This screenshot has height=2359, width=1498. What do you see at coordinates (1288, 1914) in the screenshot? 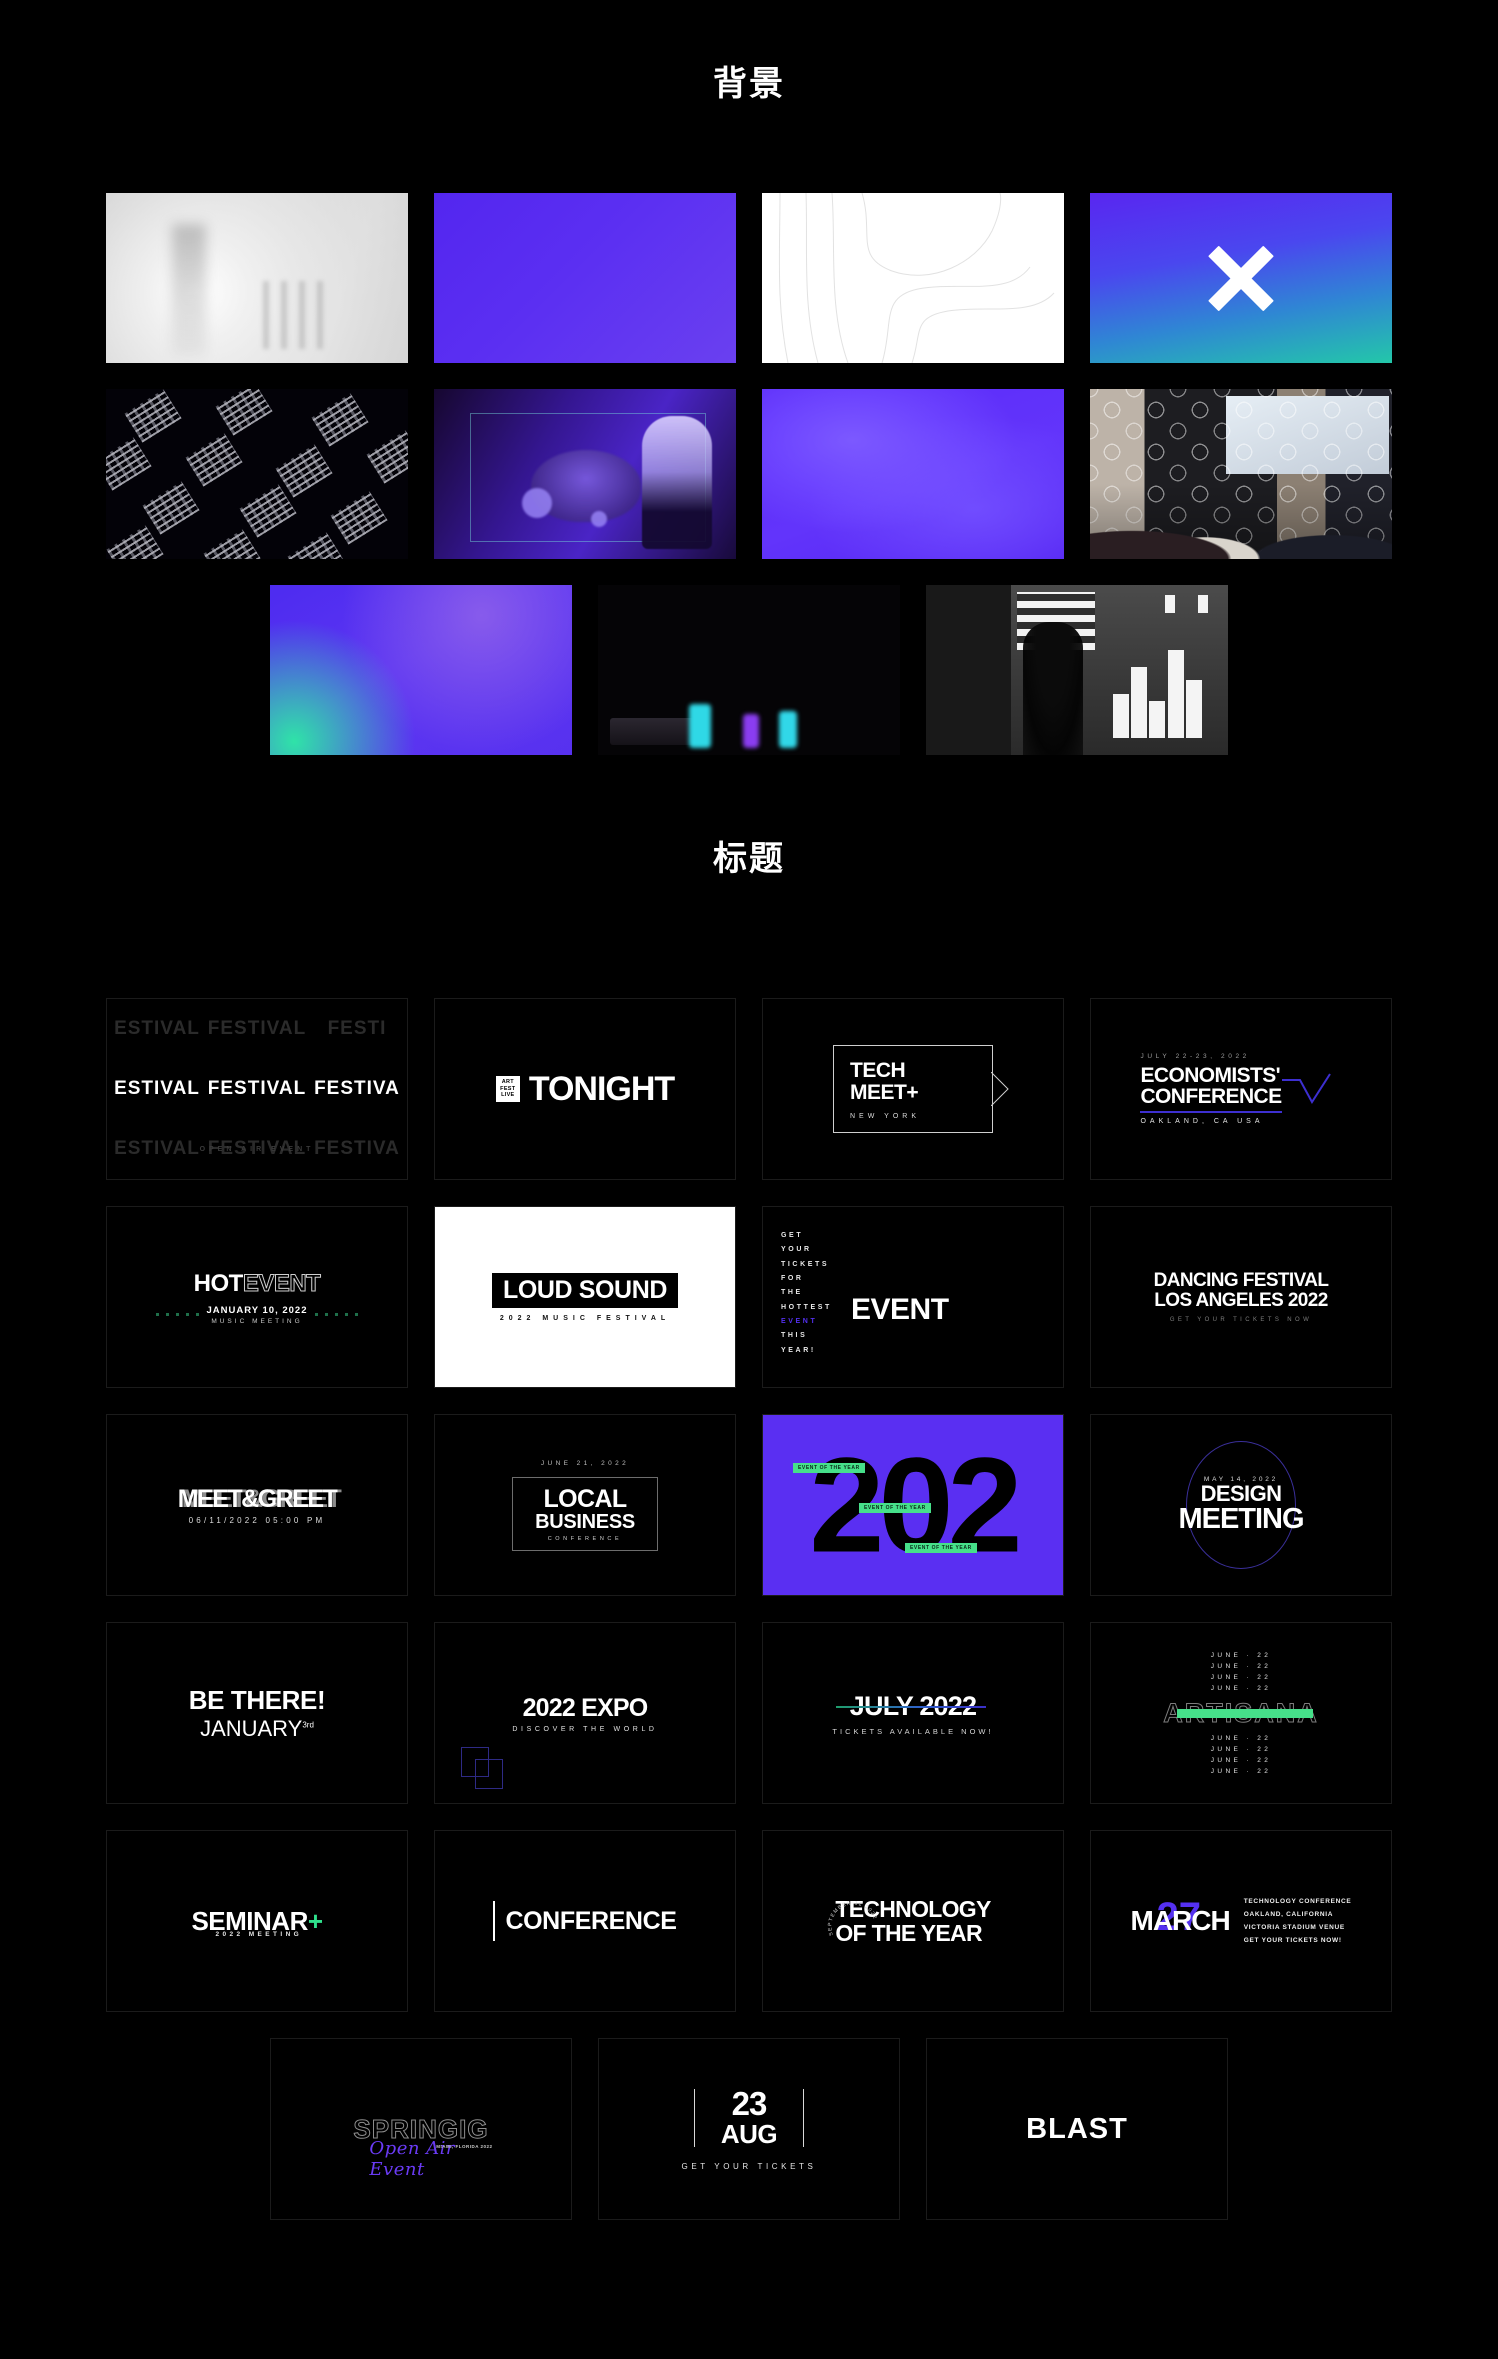
I see `march-info-line: OAKLAND, CALIFORNIA` at bounding box center [1288, 1914].